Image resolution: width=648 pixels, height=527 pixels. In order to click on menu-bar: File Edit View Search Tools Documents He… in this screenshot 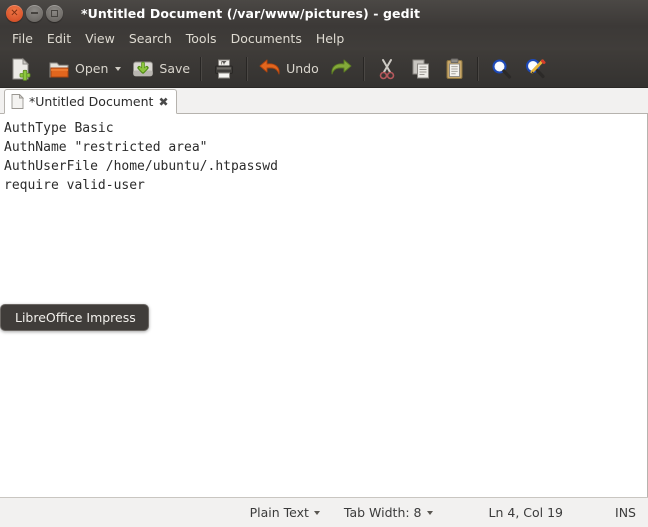, I will do `click(324, 38)`.